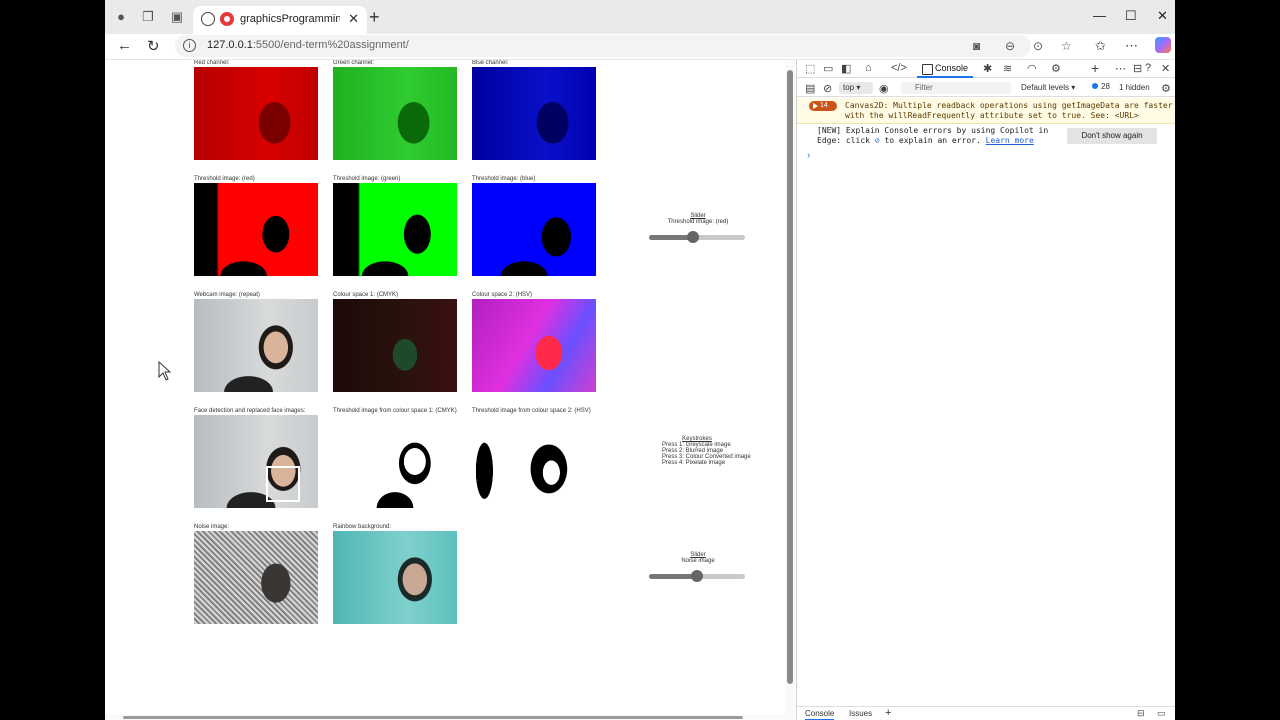  What do you see at coordinates (828, 68) in the screenshot?
I see `device-emulation-icon: ▭` at bounding box center [828, 68].